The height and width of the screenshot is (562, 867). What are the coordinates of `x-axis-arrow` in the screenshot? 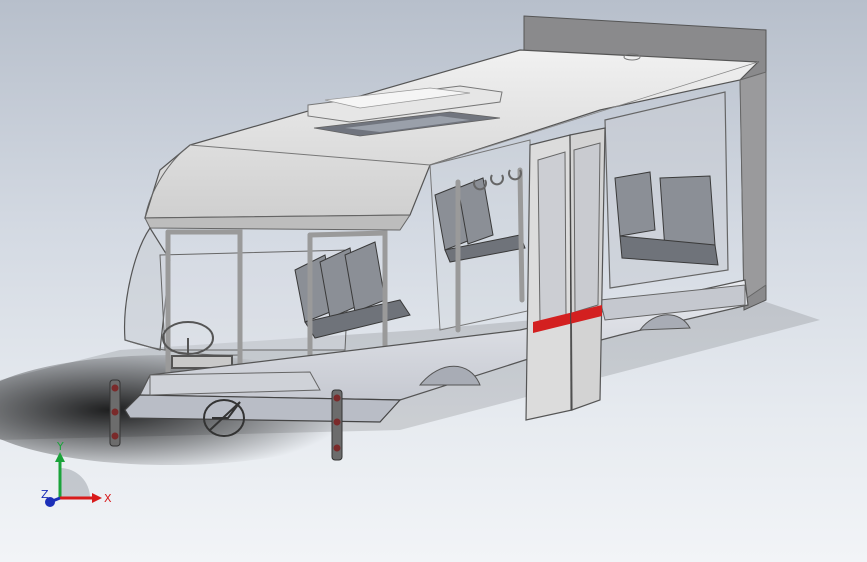 It's located at (97, 498).